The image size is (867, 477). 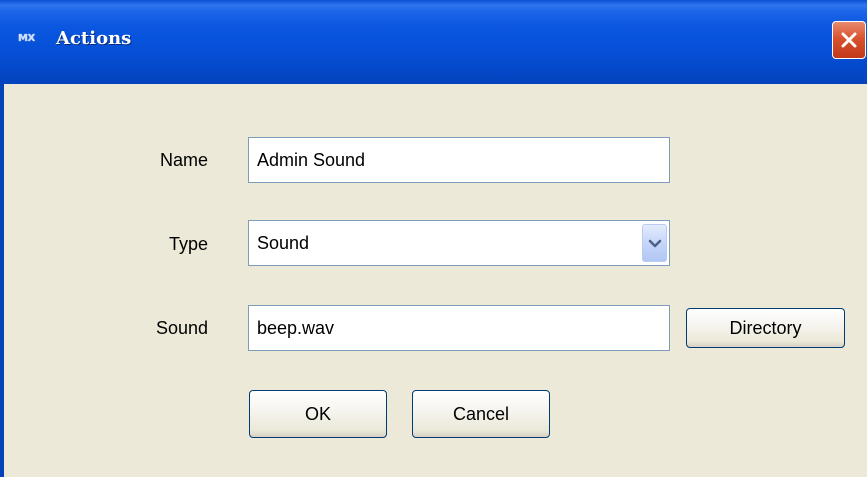 I want to click on directory-button: Directory, so click(x=765, y=328).